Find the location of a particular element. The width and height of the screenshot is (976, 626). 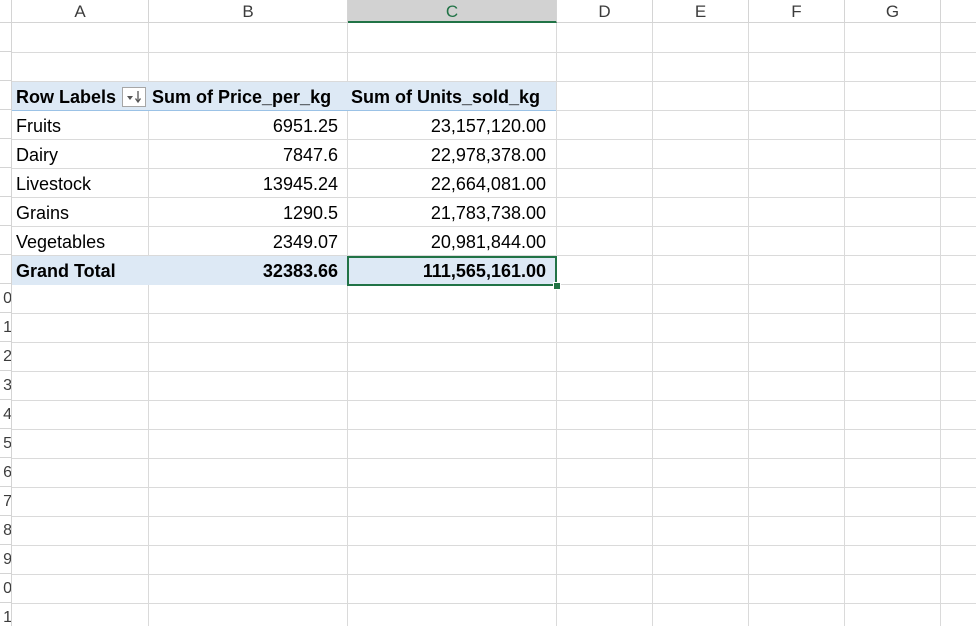

row-header: 8 is located at coordinates (5, 530).